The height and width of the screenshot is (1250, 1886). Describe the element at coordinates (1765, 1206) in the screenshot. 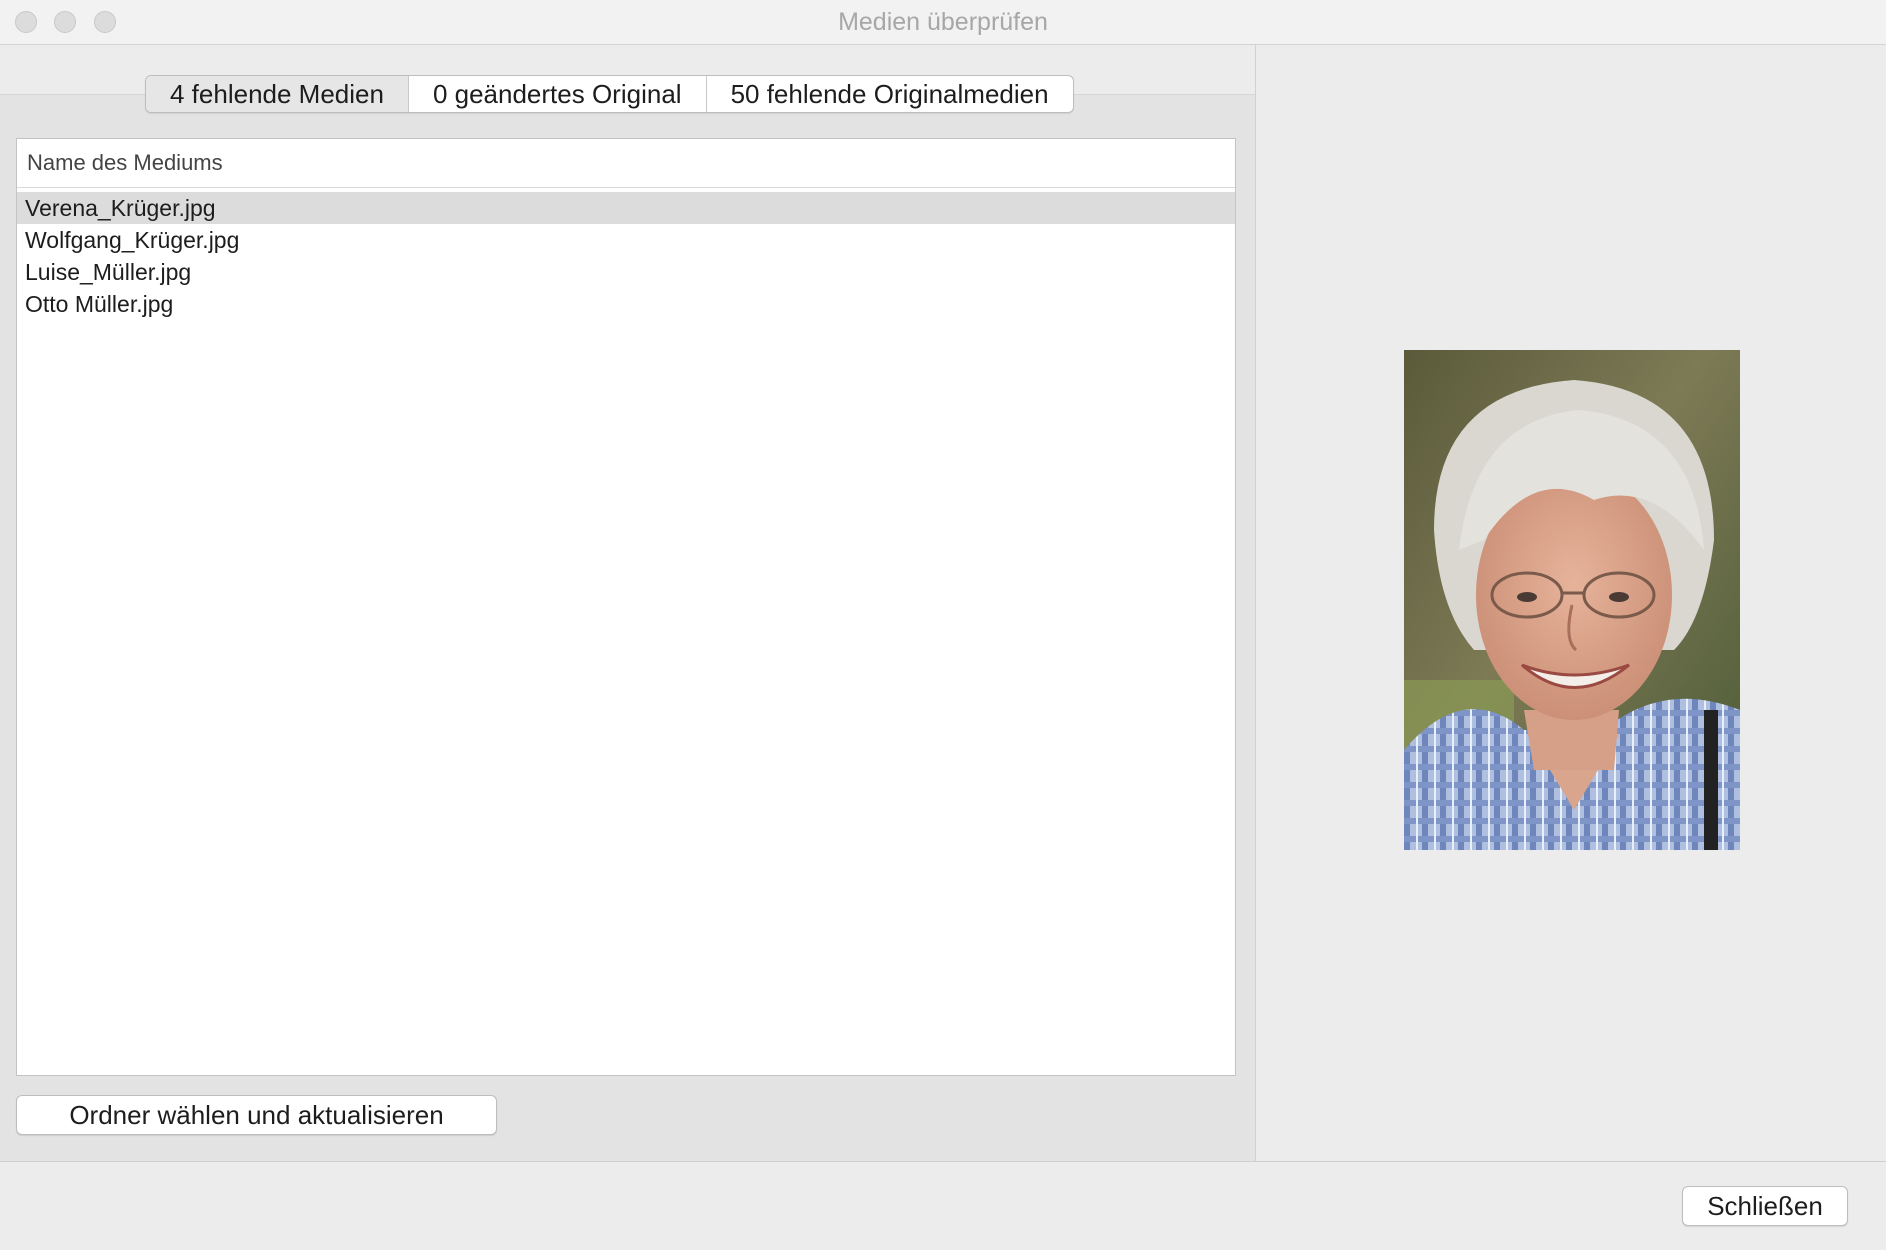

I see `close-button: Schließen` at that location.